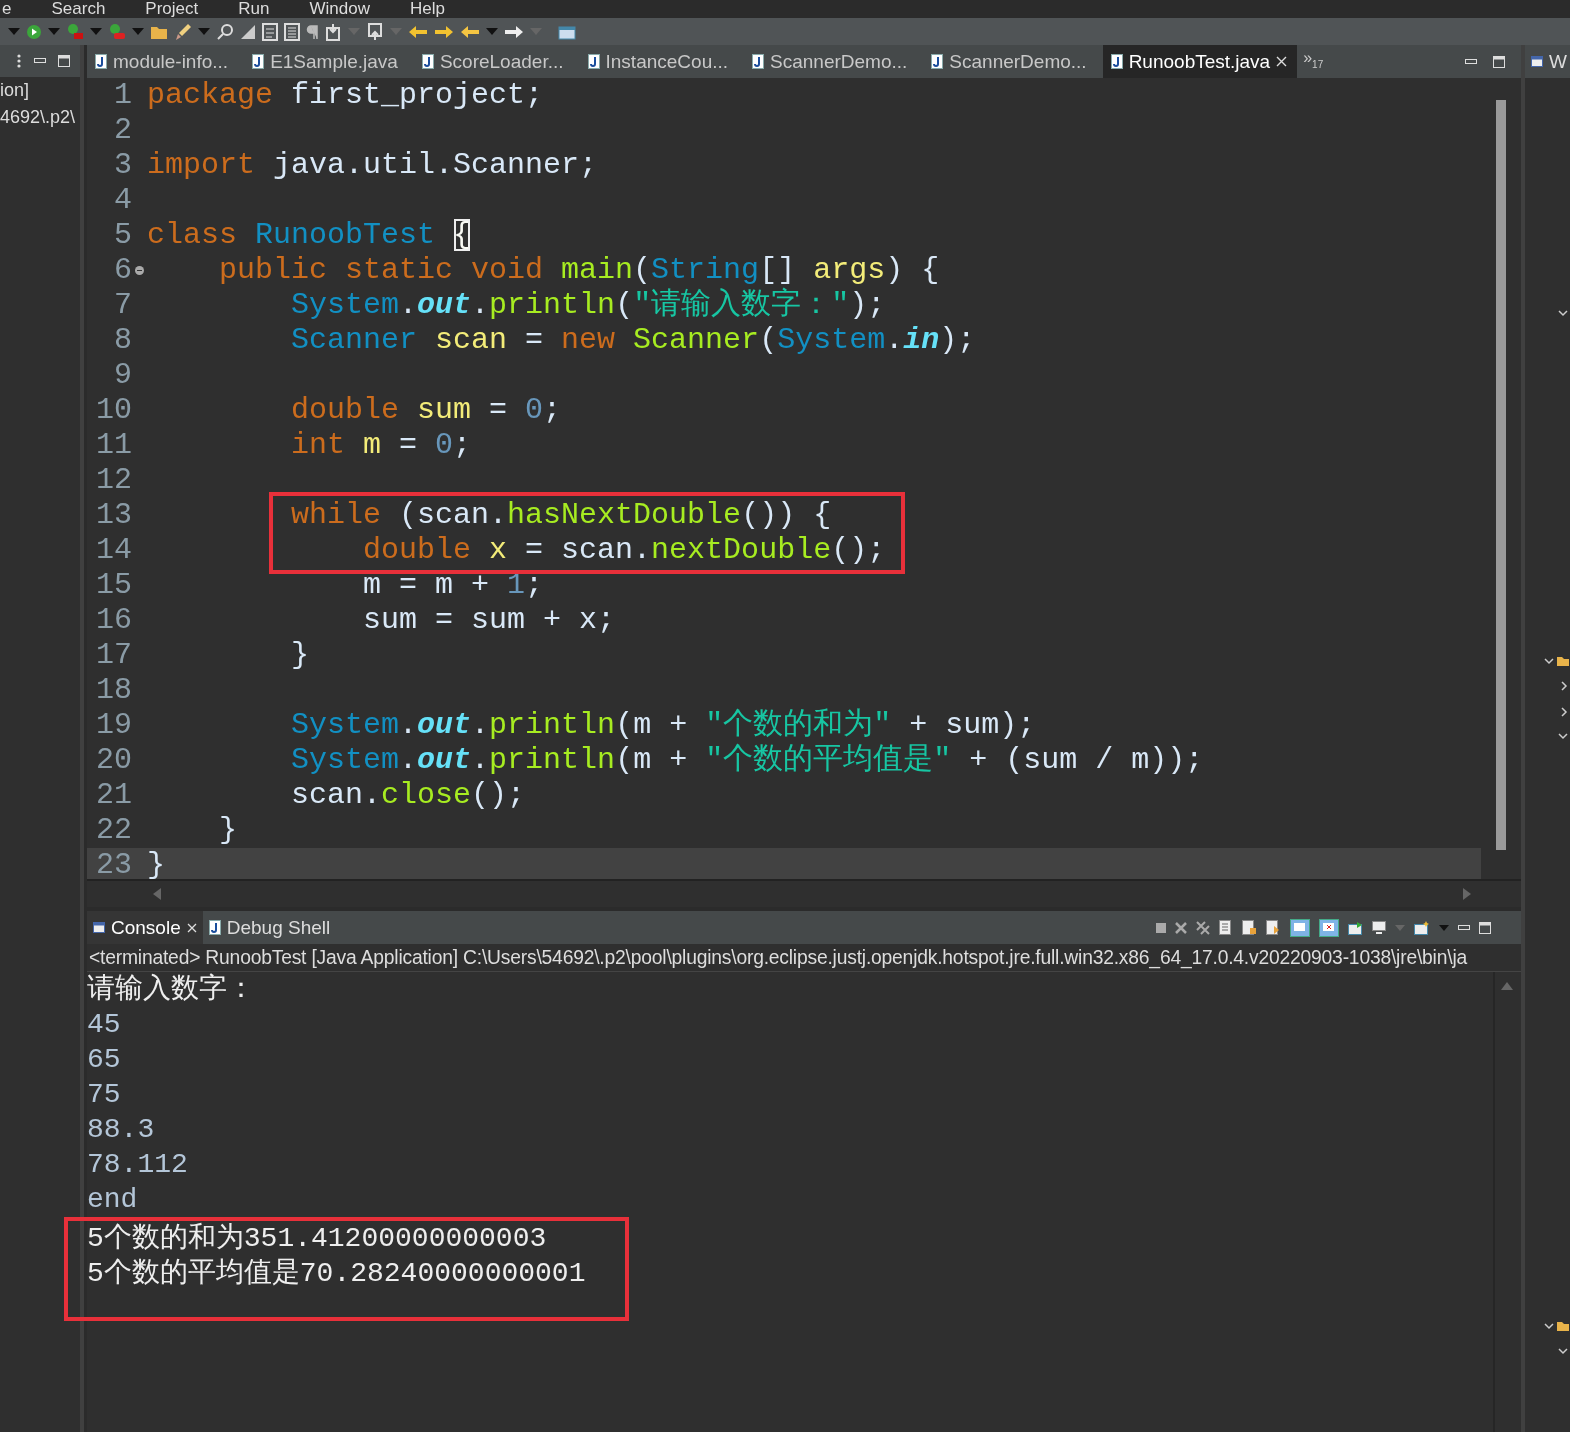  I want to click on code-line: Scanner scan = new Scanner(System.in);, so click(633, 340).